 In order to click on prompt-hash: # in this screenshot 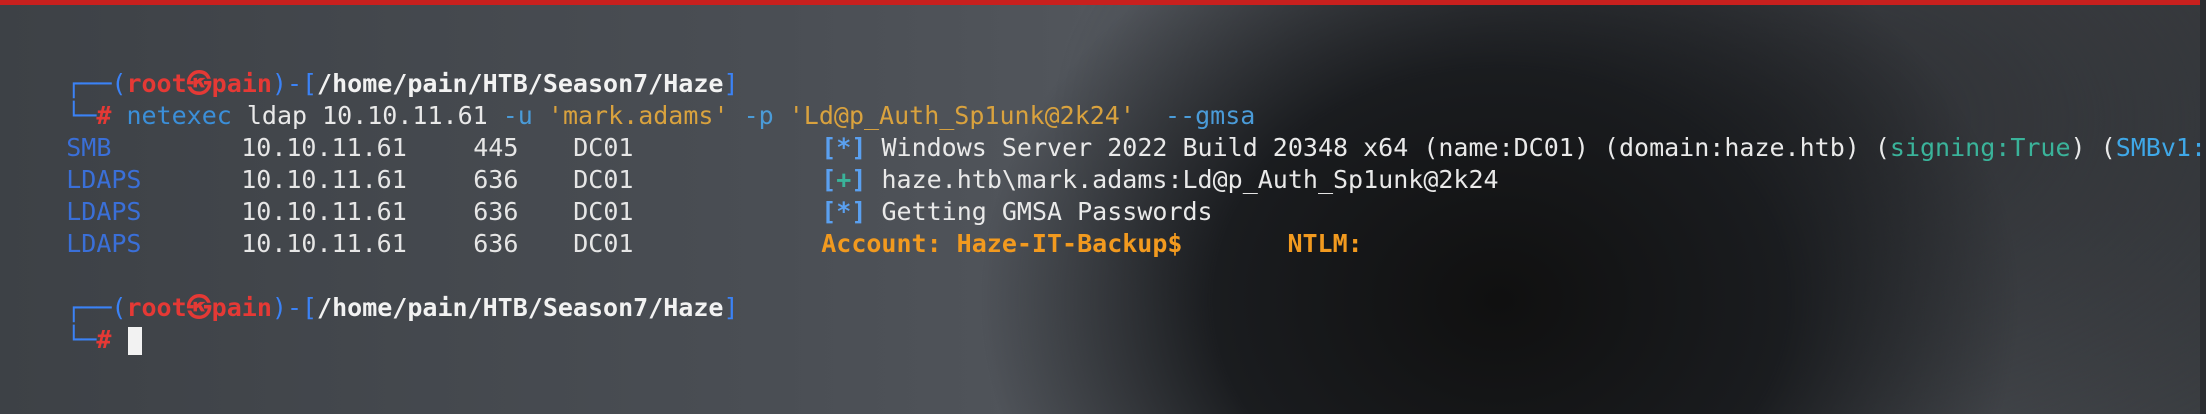, I will do `click(111, 339)`.